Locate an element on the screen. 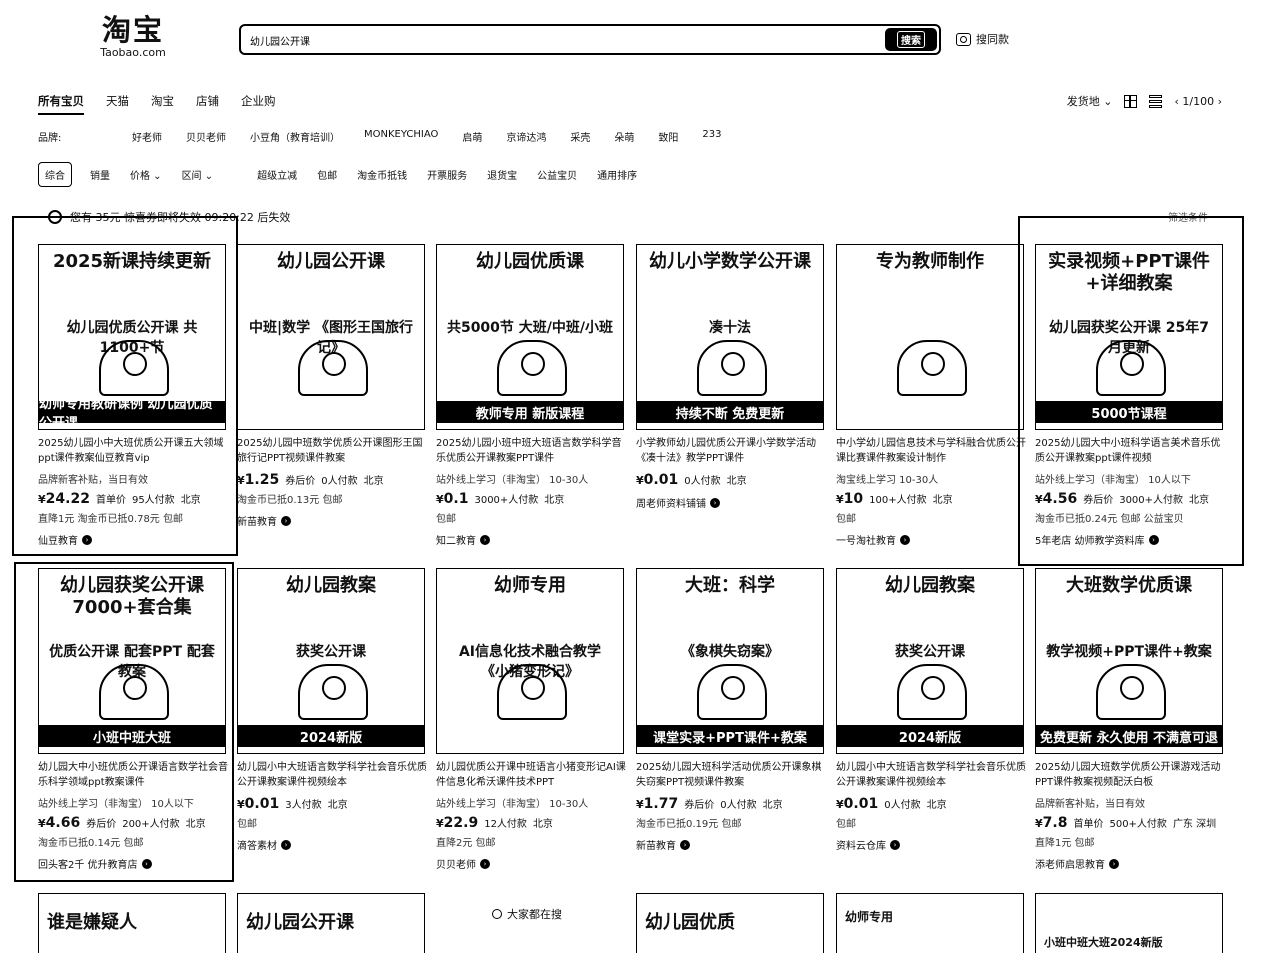  product-title: 2025幼儿园小班中班大班语言数学科学音乐优质公开课教案PPT课件 is located at coordinates (531, 451).